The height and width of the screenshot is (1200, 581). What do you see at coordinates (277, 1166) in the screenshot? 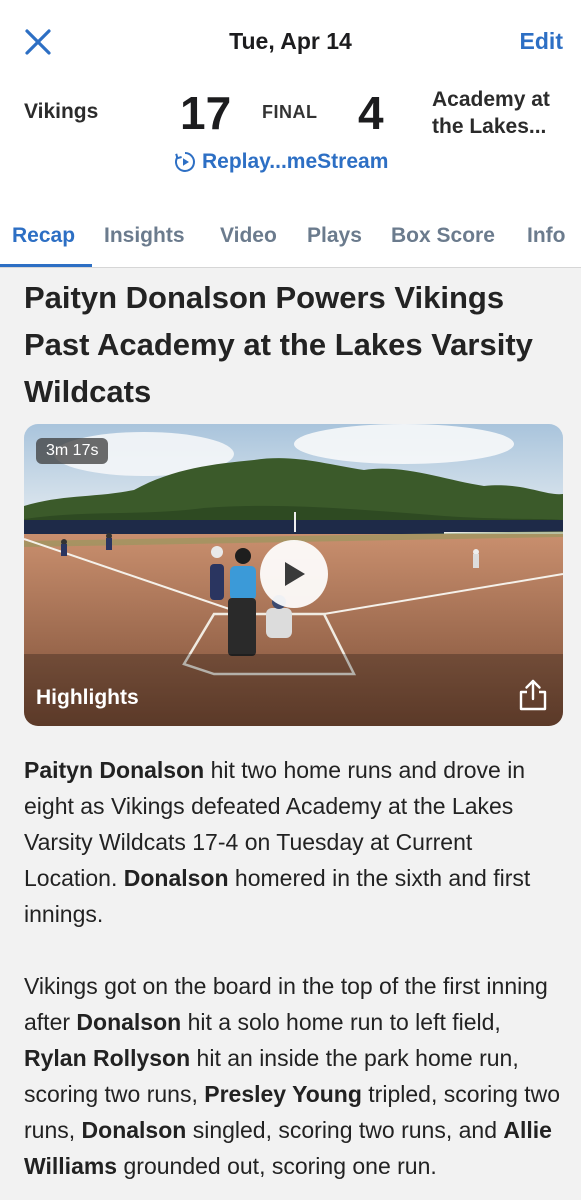
I see `recap-text: grounded out, scoring one run.` at bounding box center [277, 1166].